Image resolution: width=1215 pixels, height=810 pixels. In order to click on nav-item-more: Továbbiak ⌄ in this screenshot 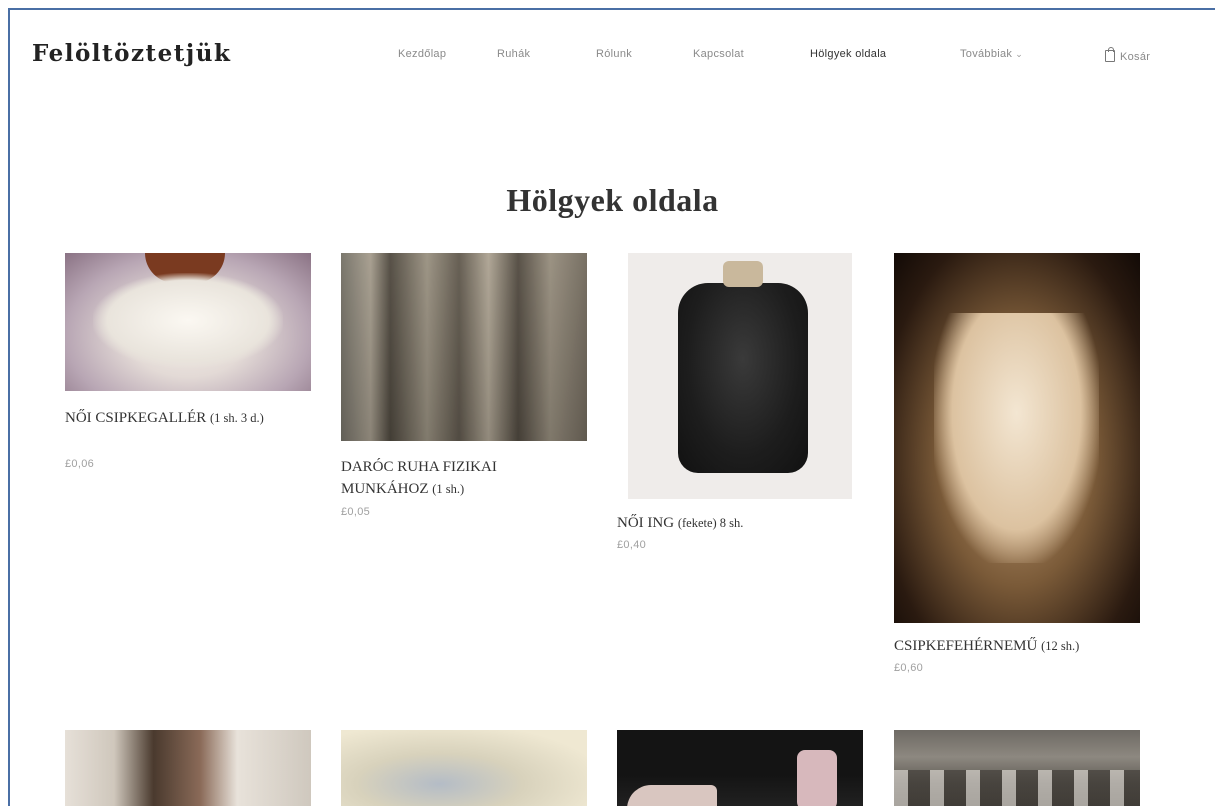, I will do `click(991, 54)`.